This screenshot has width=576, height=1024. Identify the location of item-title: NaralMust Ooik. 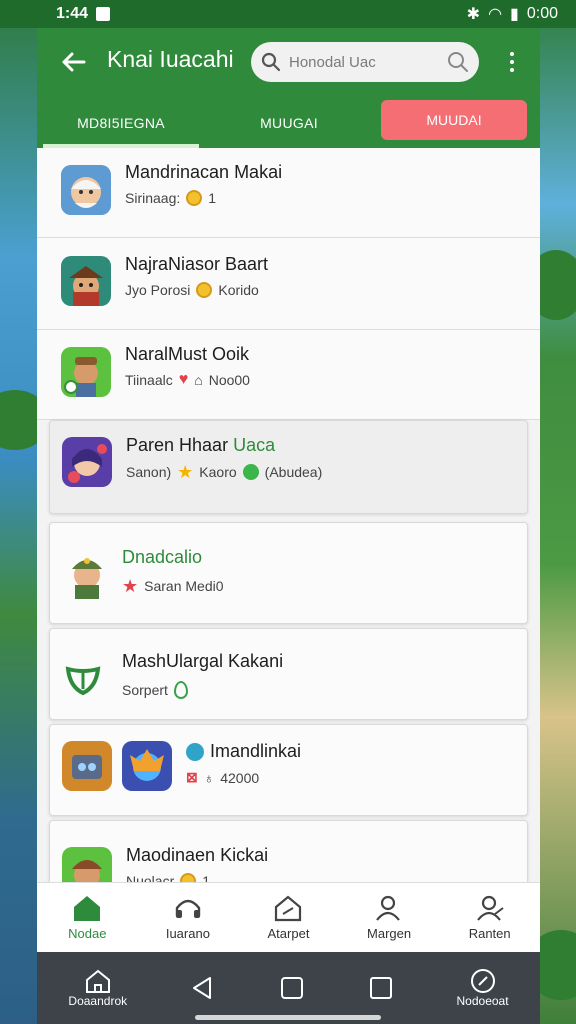
(187, 354).